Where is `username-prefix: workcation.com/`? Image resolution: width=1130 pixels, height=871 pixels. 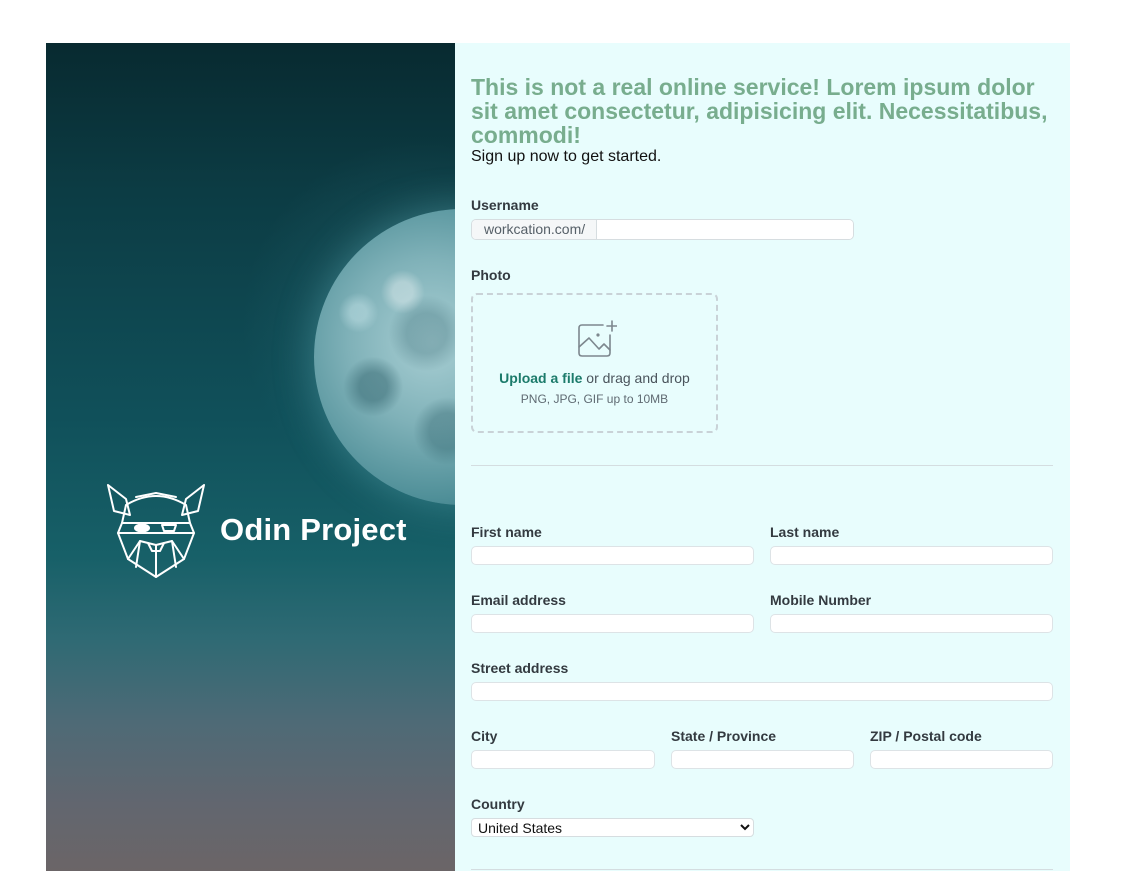 username-prefix: workcation.com/ is located at coordinates (535, 229).